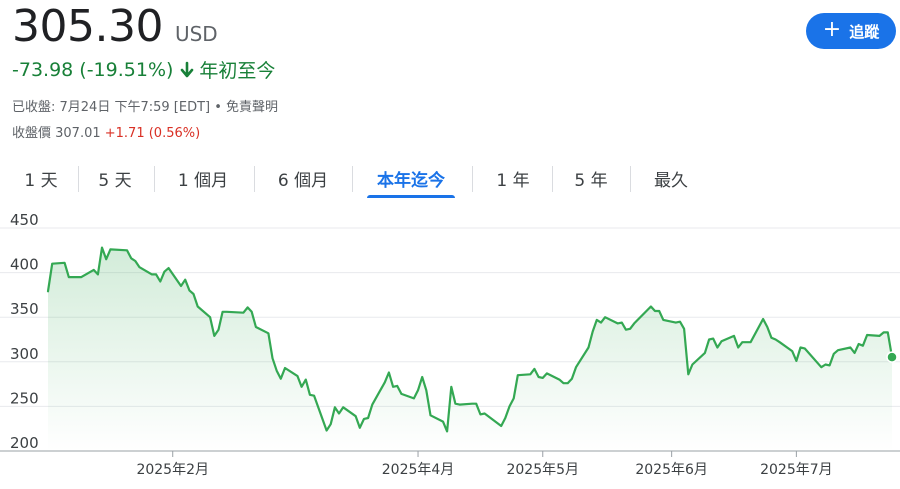 This screenshot has height=489, width=900. I want to click on y-tick-label: 300, so click(24, 354).